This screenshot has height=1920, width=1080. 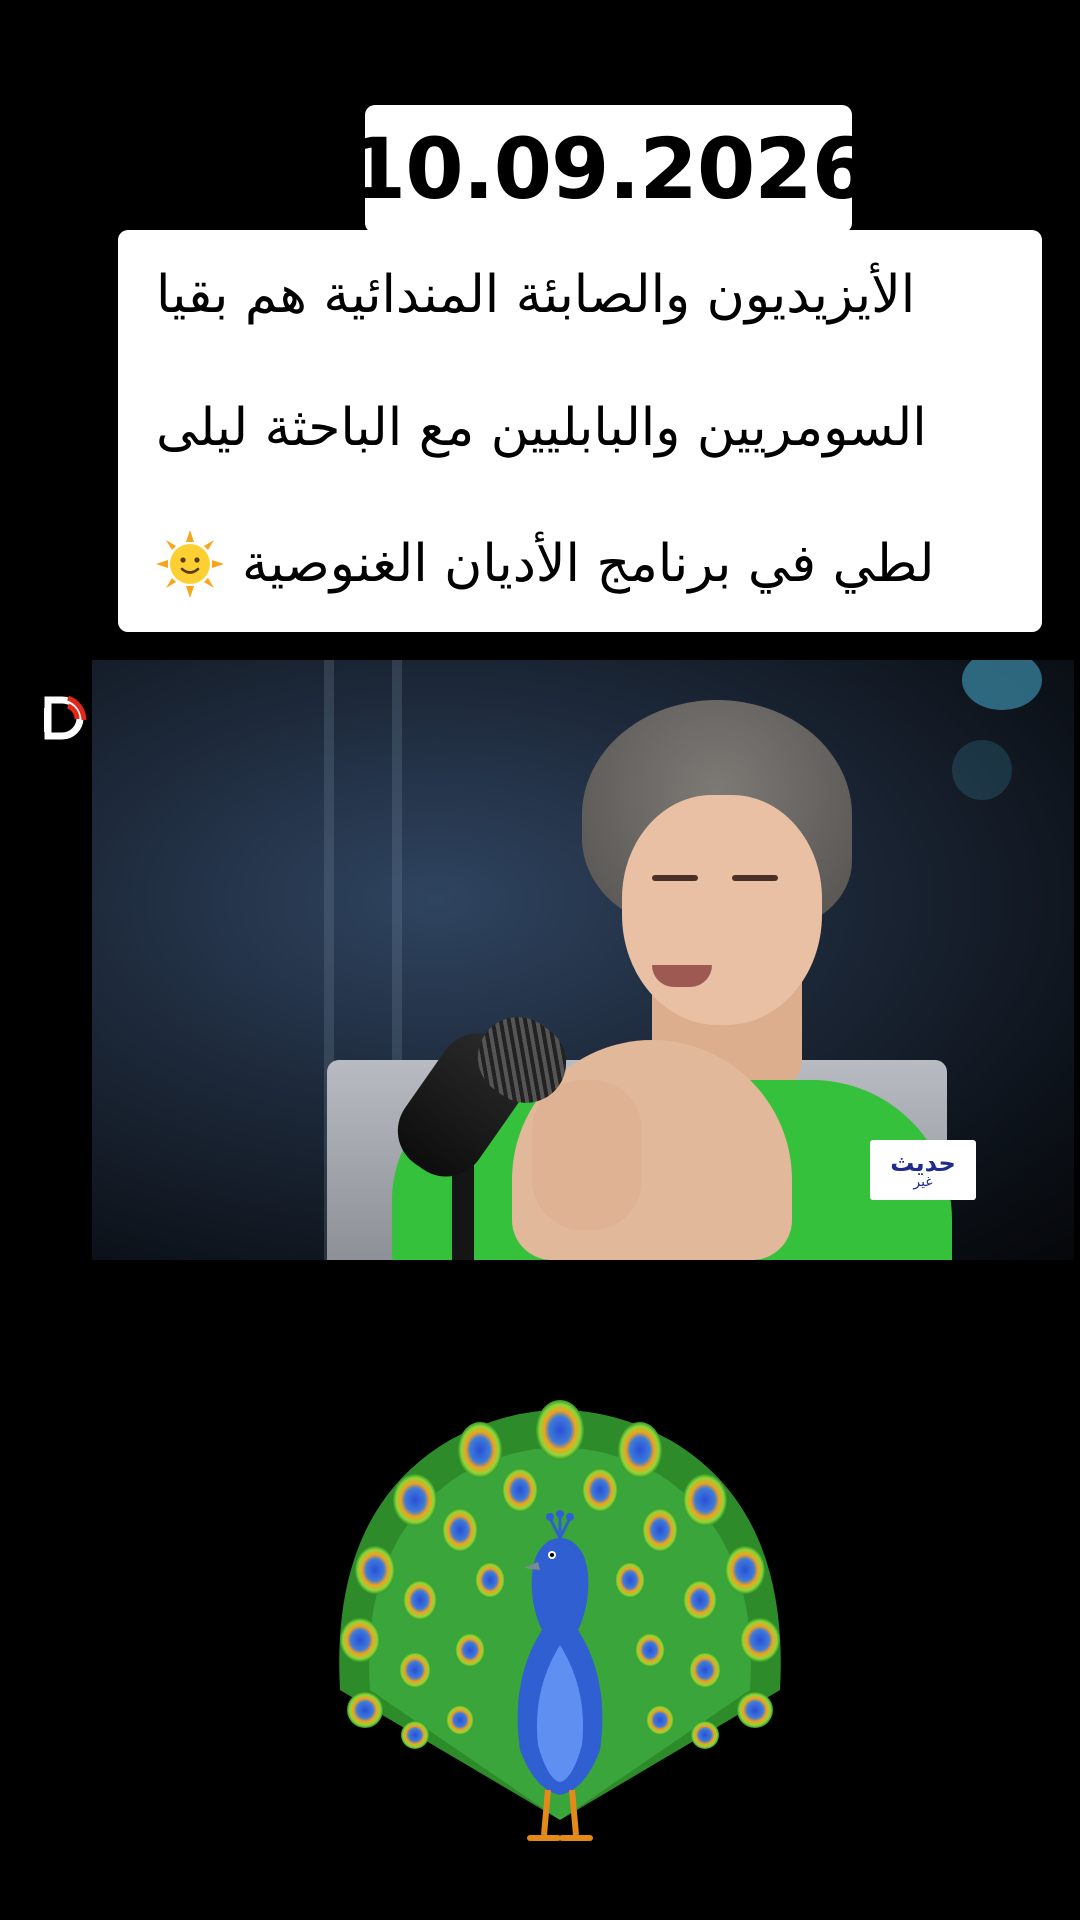 I want to click on channel-logo-line1: حديث, so click(x=923, y=1163).